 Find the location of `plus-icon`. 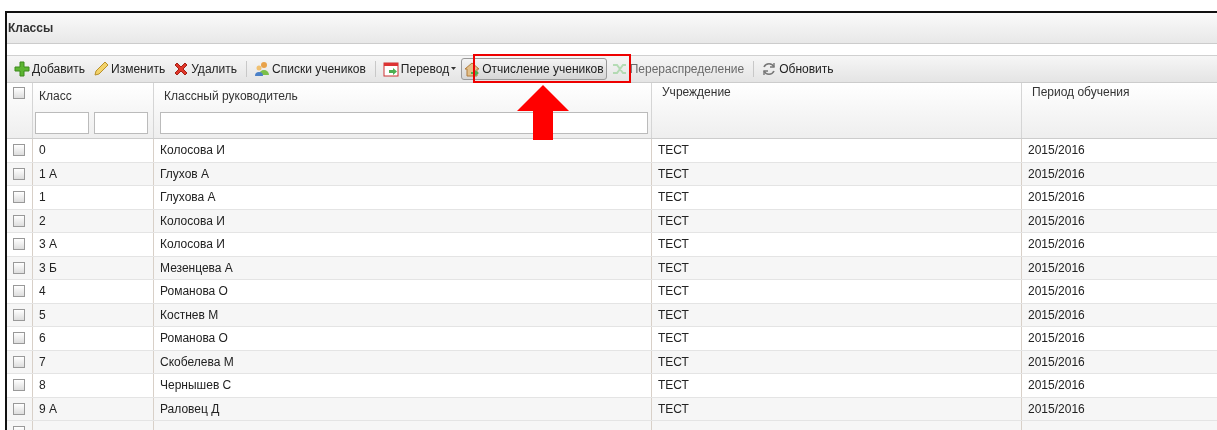

plus-icon is located at coordinates (22, 69).